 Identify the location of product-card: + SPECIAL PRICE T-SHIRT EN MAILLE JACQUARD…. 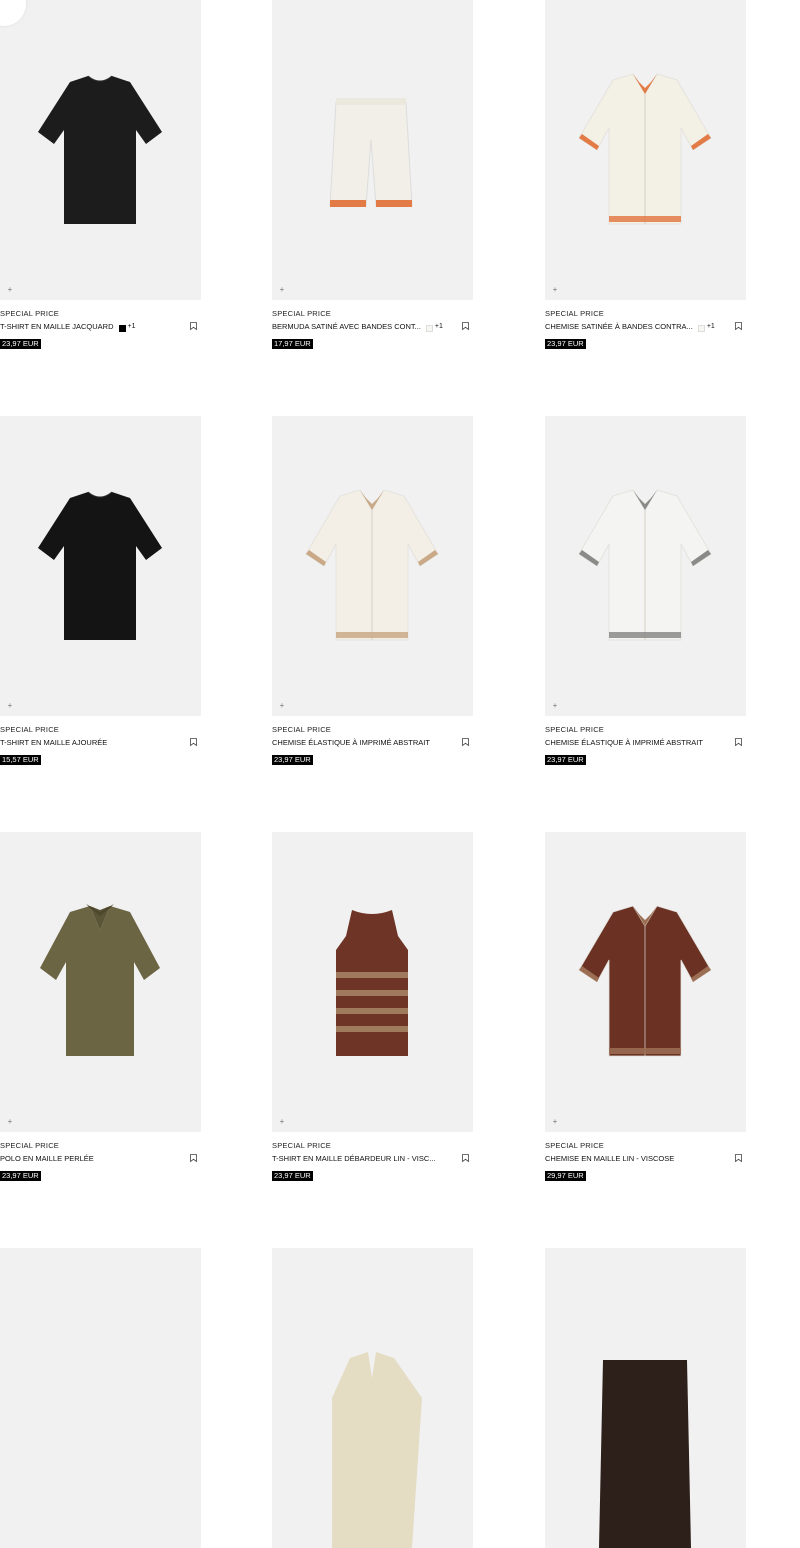
(100, 176).